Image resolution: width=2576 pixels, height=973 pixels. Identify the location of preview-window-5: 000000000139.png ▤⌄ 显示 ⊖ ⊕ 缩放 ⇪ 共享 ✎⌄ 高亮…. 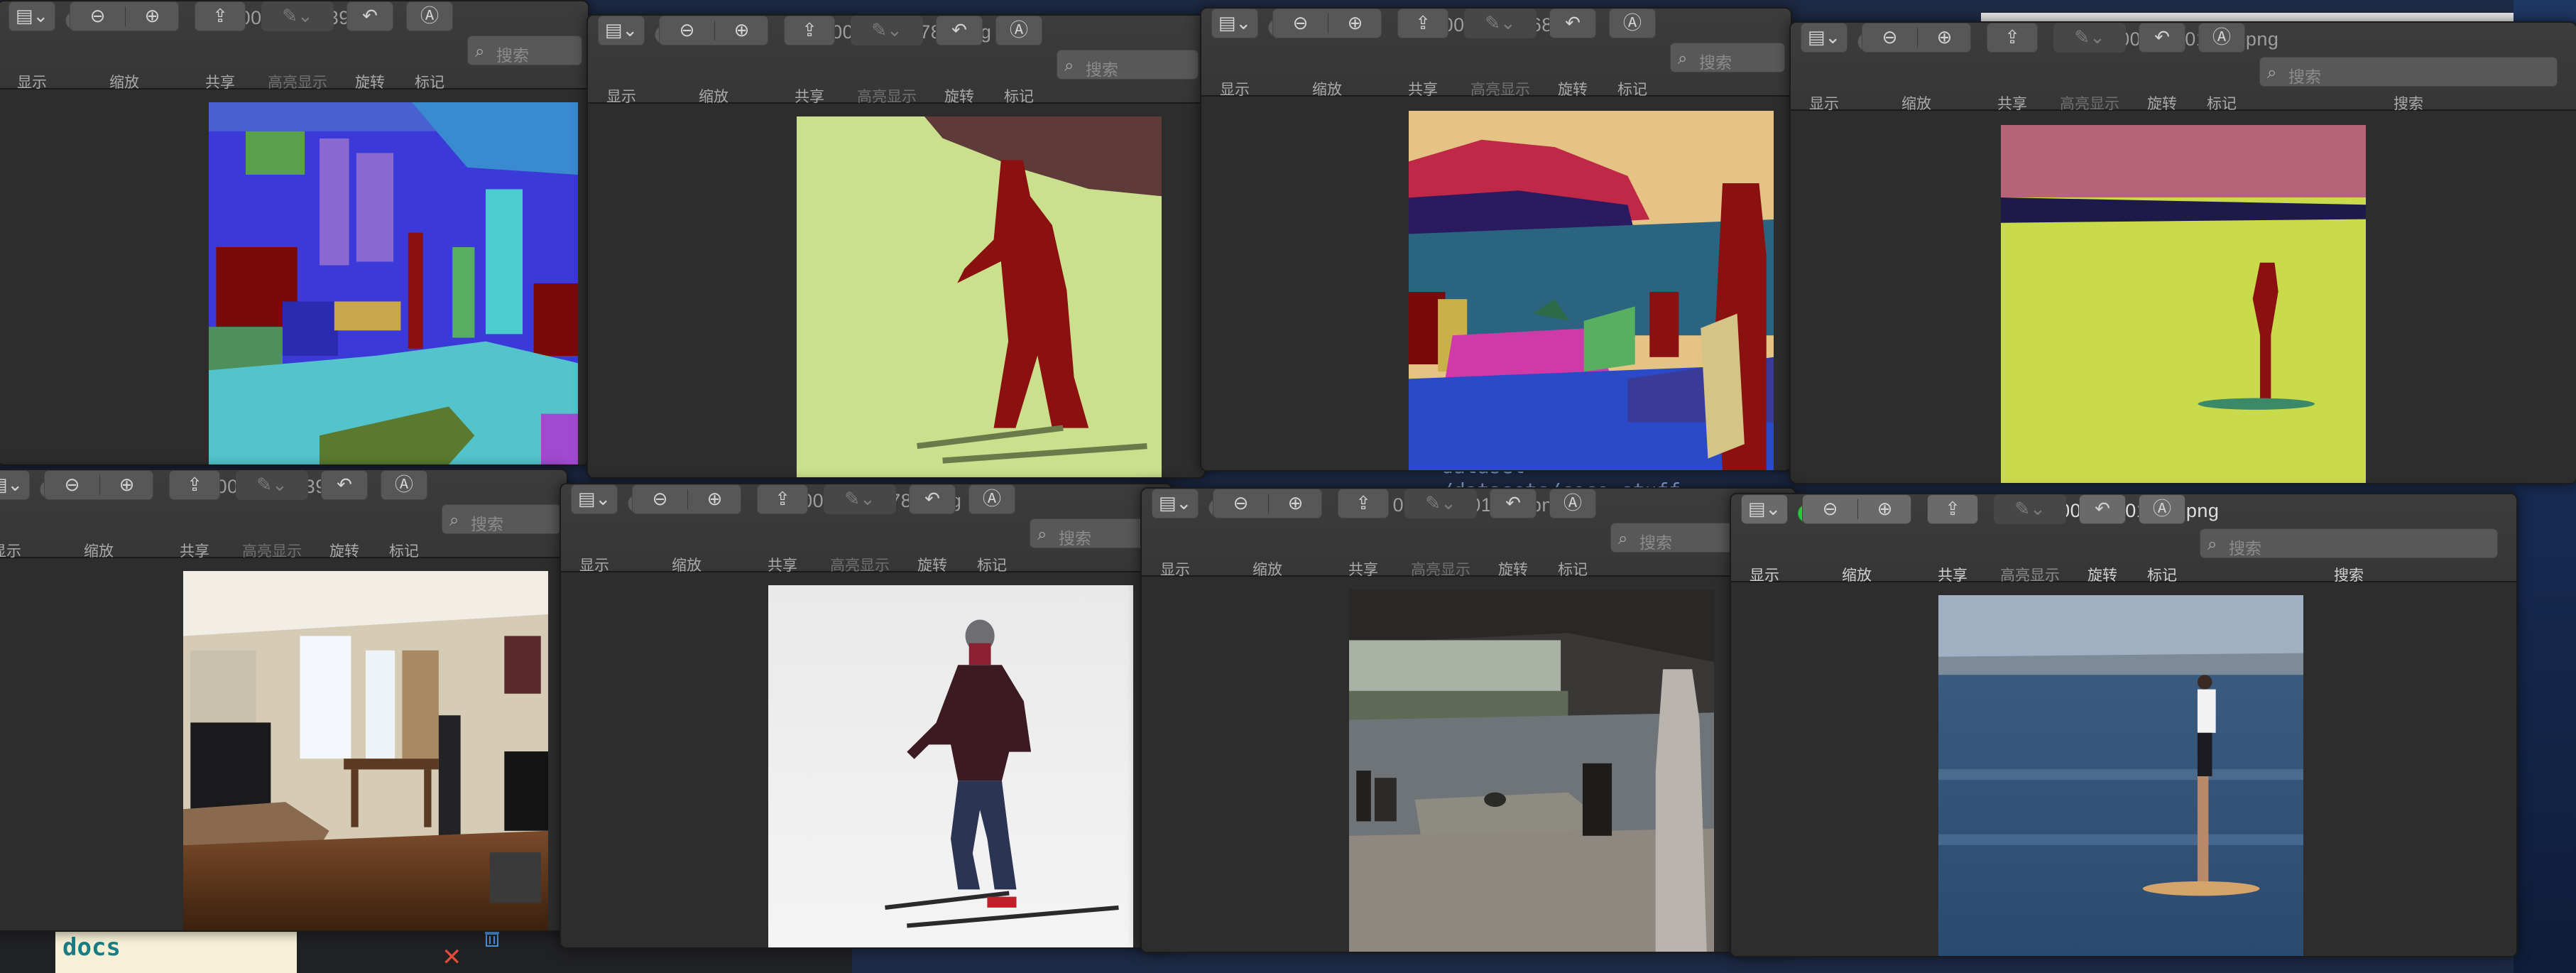
(284, 700).